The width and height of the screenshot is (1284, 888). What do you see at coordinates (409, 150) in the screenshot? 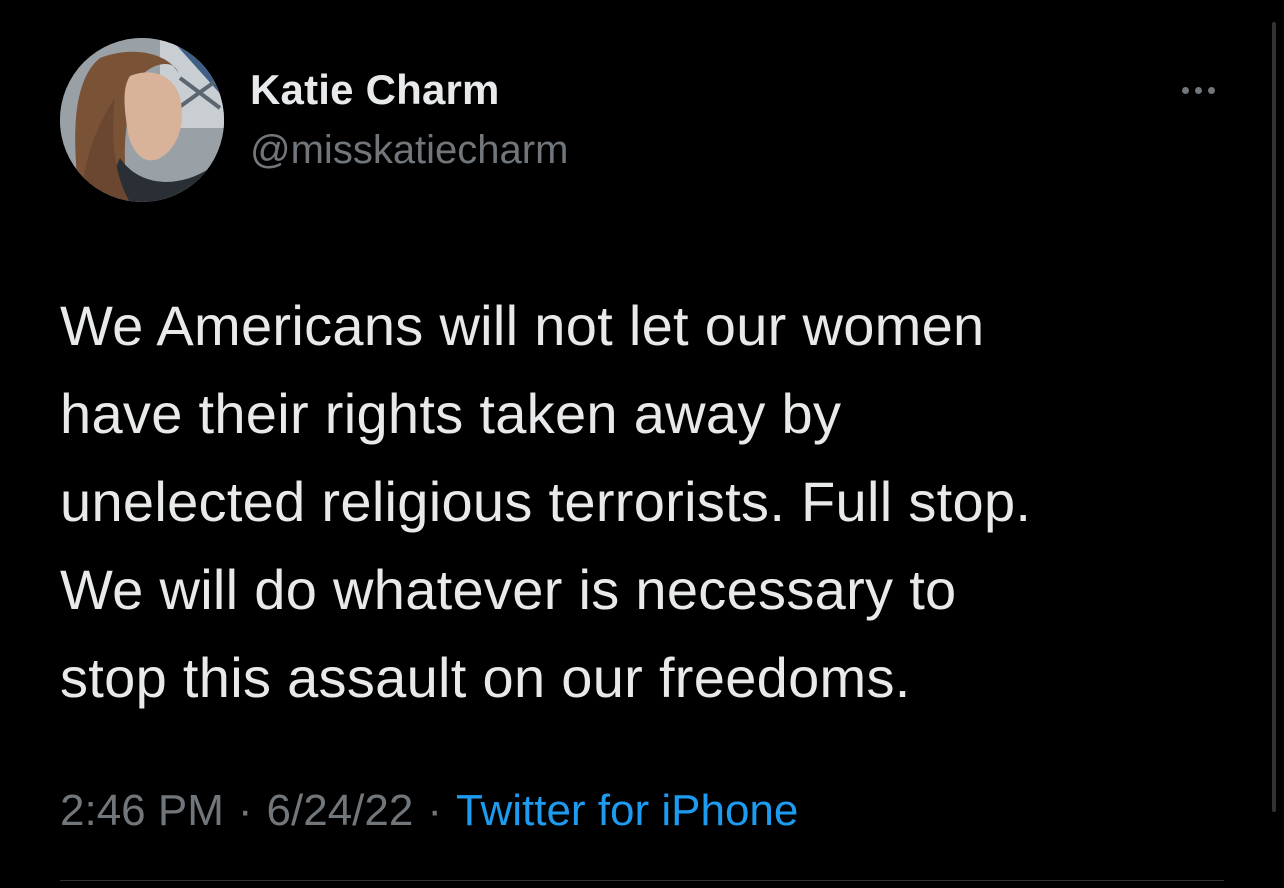
I see `author-handle: @misskatiecharm` at bounding box center [409, 150].